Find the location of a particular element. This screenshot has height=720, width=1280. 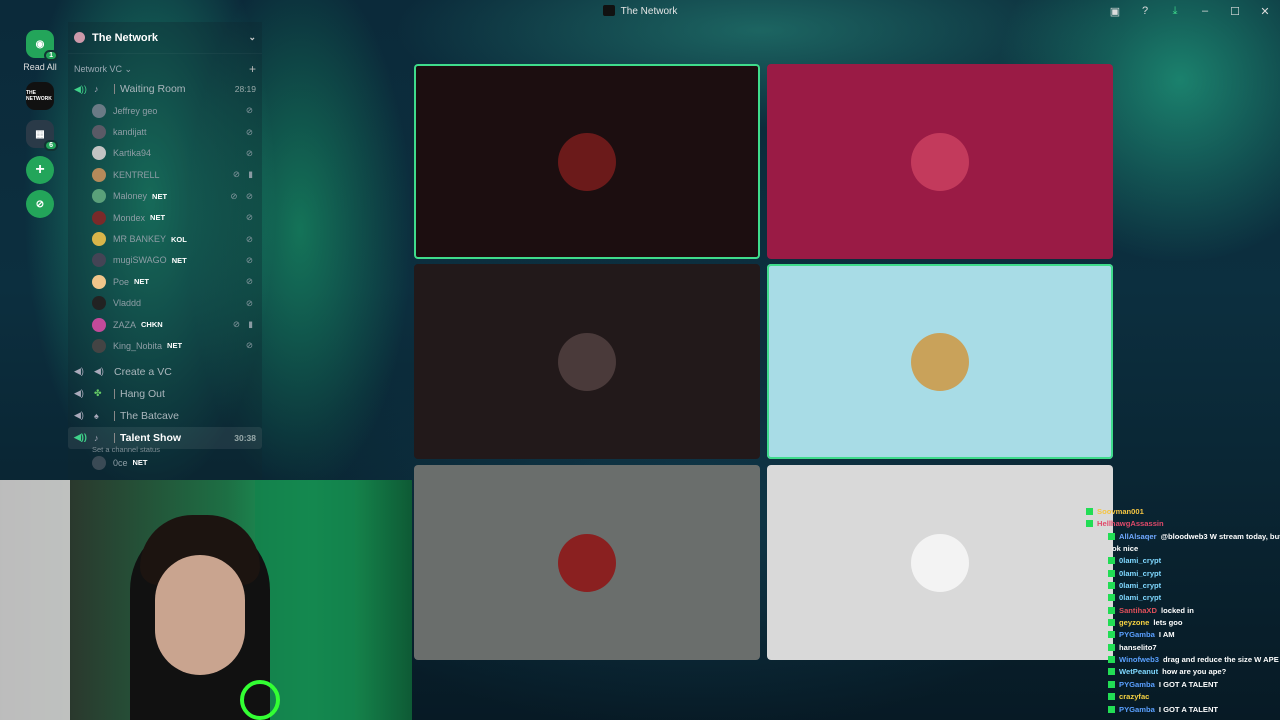

channel-status: Set a channel status is located at coordinates (165, 449).